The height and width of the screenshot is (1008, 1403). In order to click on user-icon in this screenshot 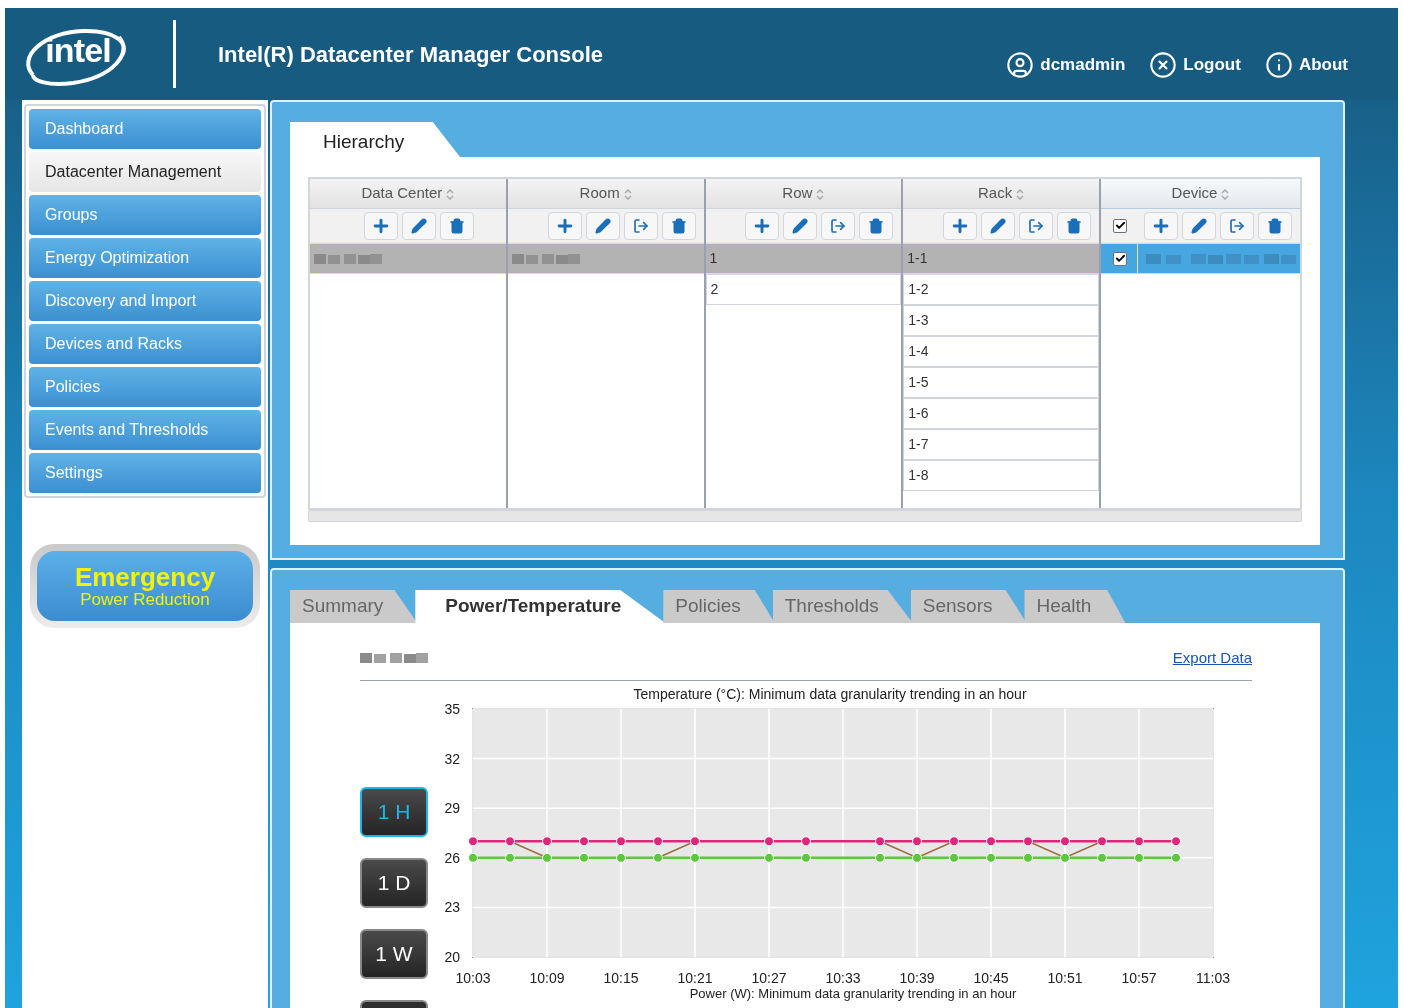, I will do `click(1020, 65)`.